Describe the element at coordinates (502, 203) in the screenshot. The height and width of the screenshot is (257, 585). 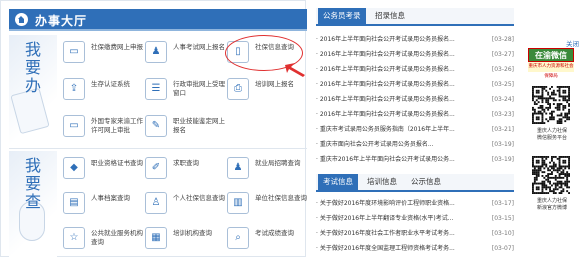
I see `news-date: [03-17]` at that location.